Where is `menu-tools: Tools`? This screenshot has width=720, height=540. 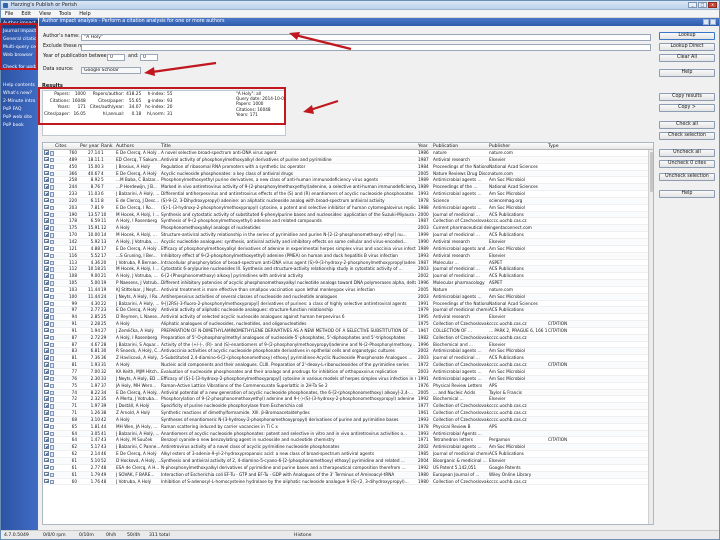
menu-tools: Tools is located at coordinates (65, 13).